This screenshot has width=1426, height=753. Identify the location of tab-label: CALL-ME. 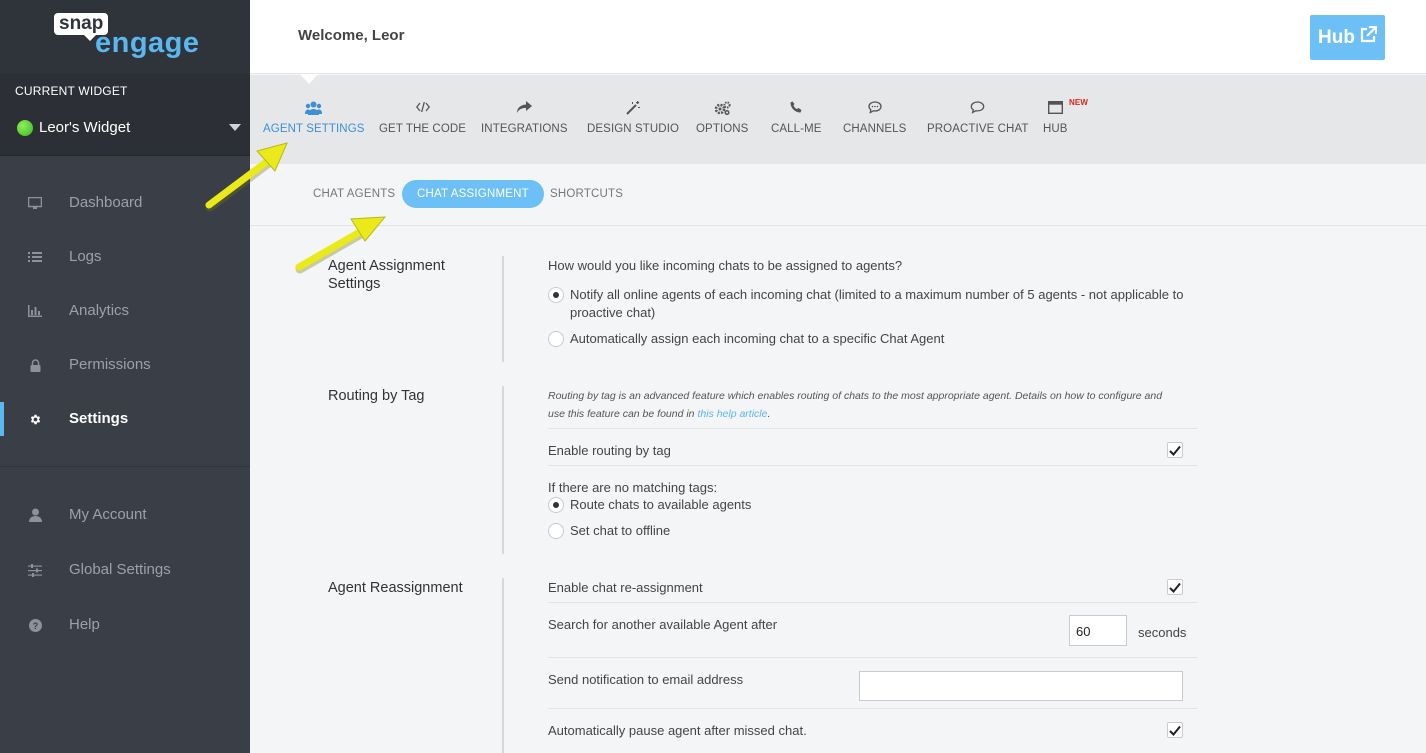
(796, 129).